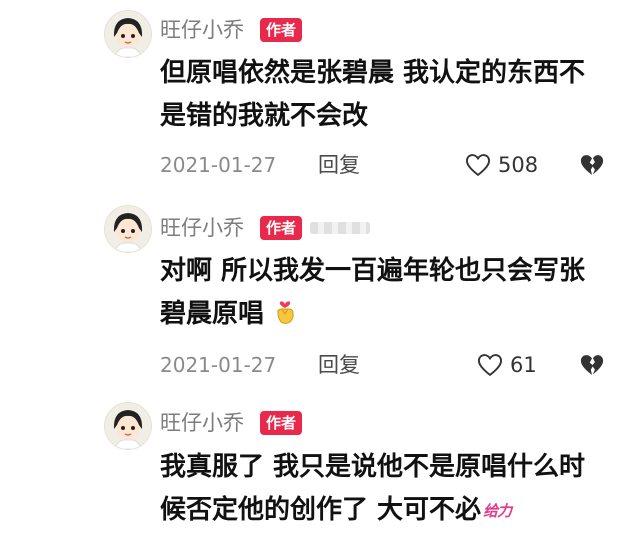 The image size is (640, 541). What do you see at coordinates (285, 312) in the screenshot?
I see `finger-heart-emoji` at bounding box center [285, 312].